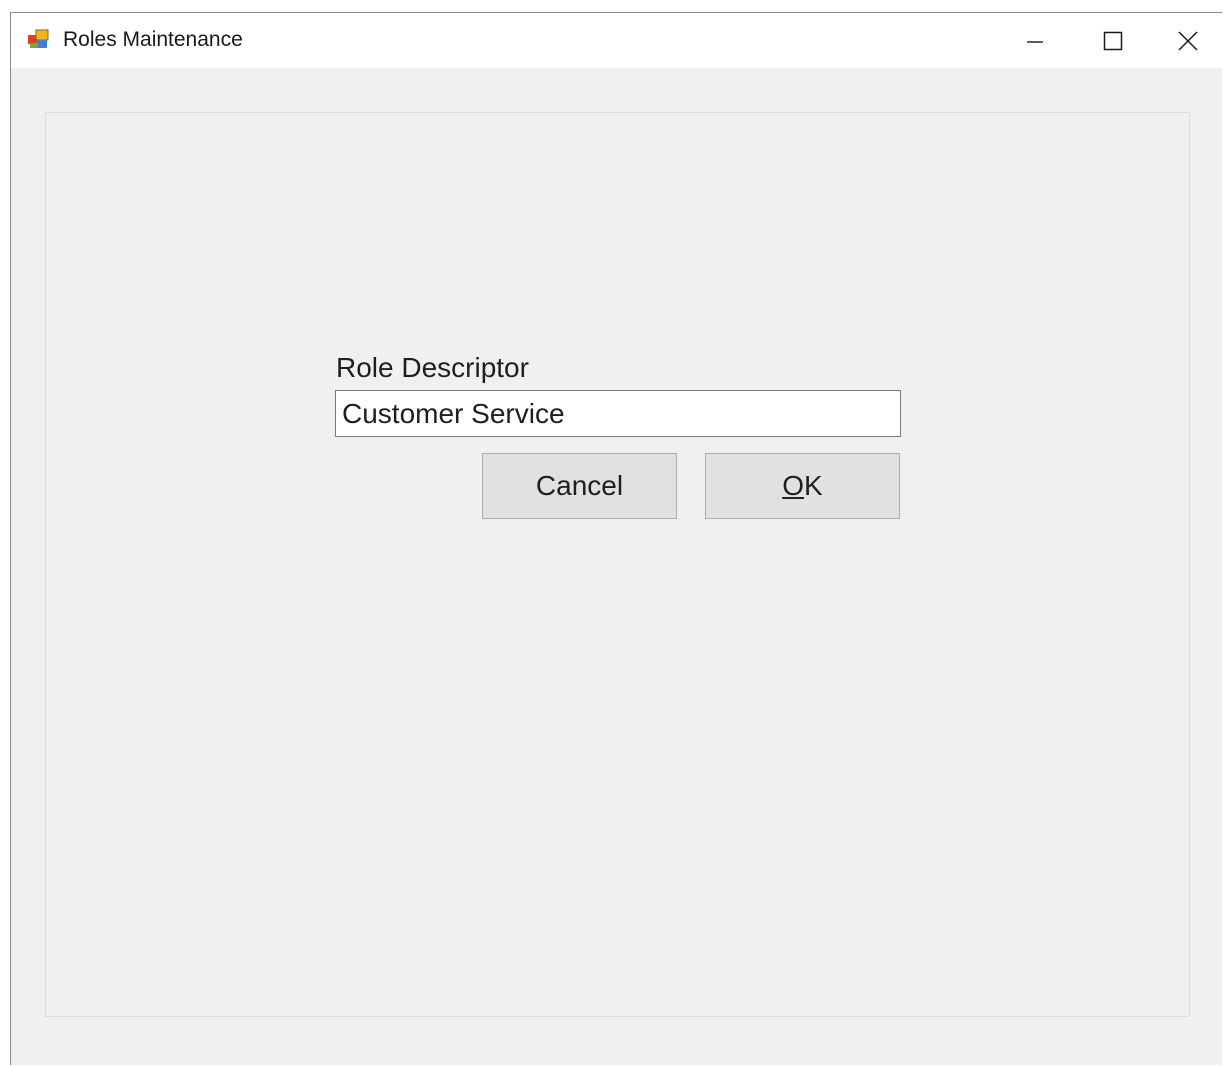 The width and height of the screenshot is (1223, 1066). I want to click on minimize-icon, so click(1035, 41).